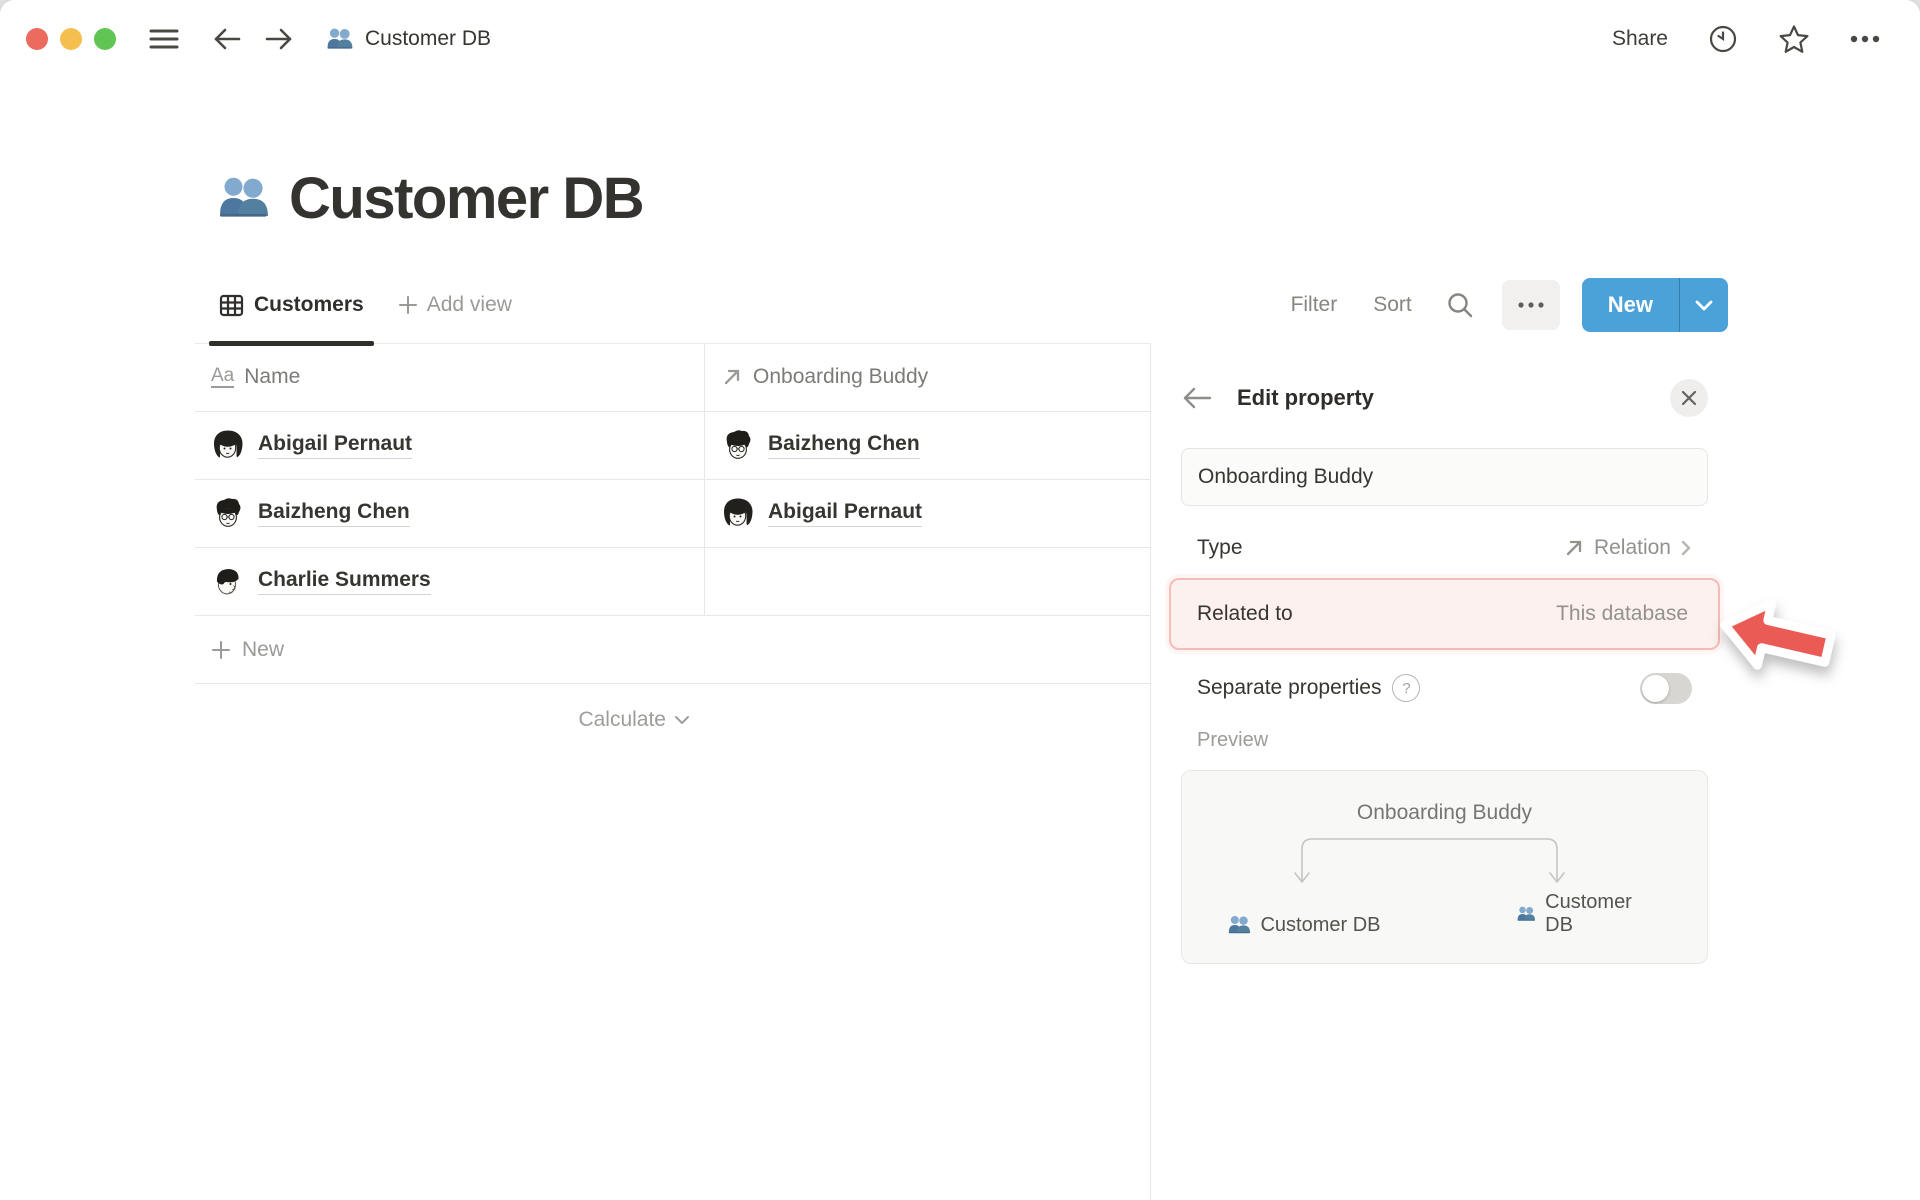 The width and height of the screenshot is (1920, 1200). I want to click on preview-source-database: Customer DB, so click(1304, 925).